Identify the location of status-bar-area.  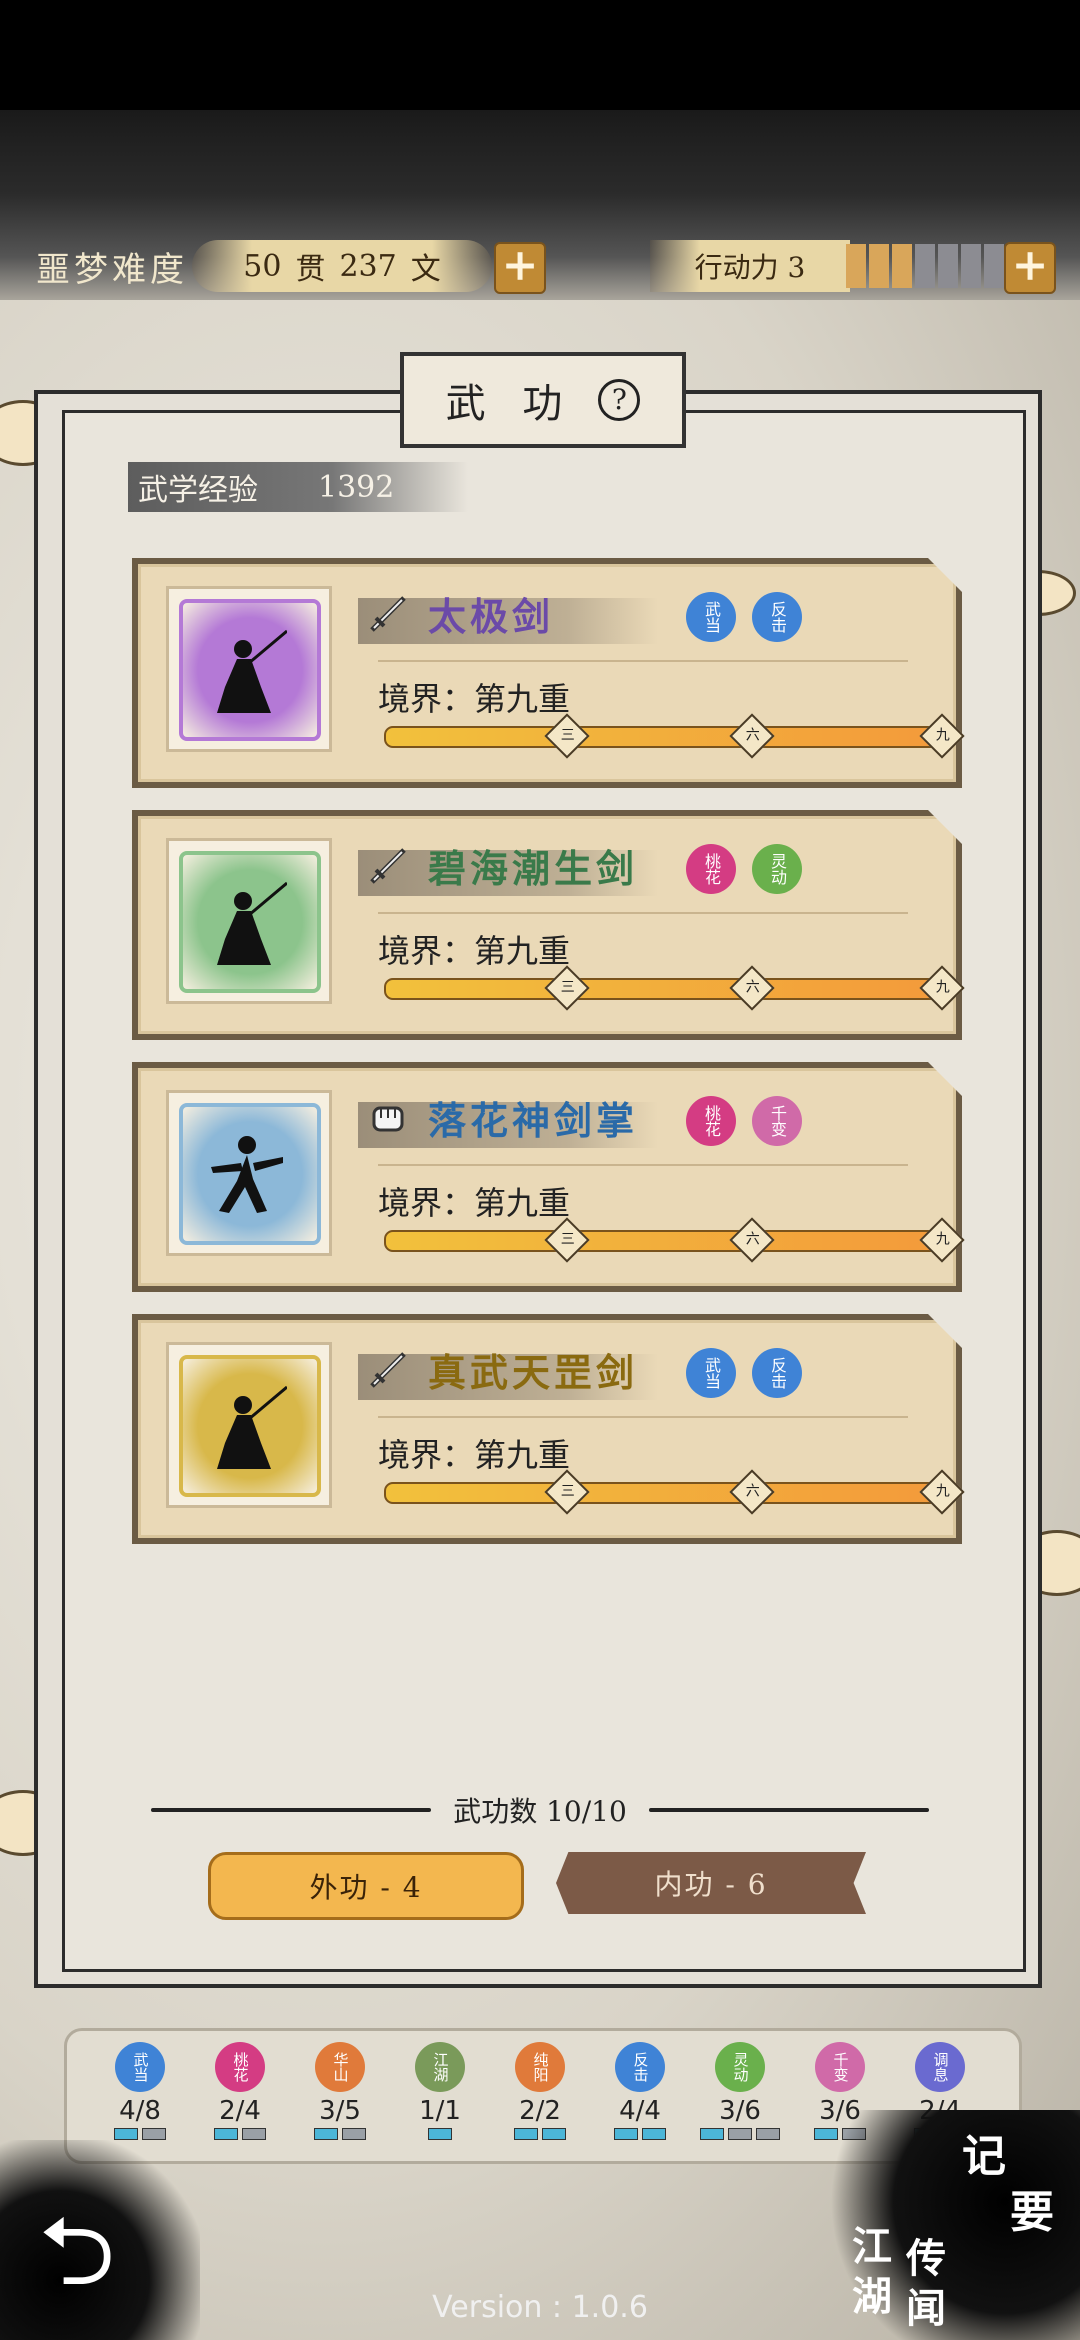
(540, 55).